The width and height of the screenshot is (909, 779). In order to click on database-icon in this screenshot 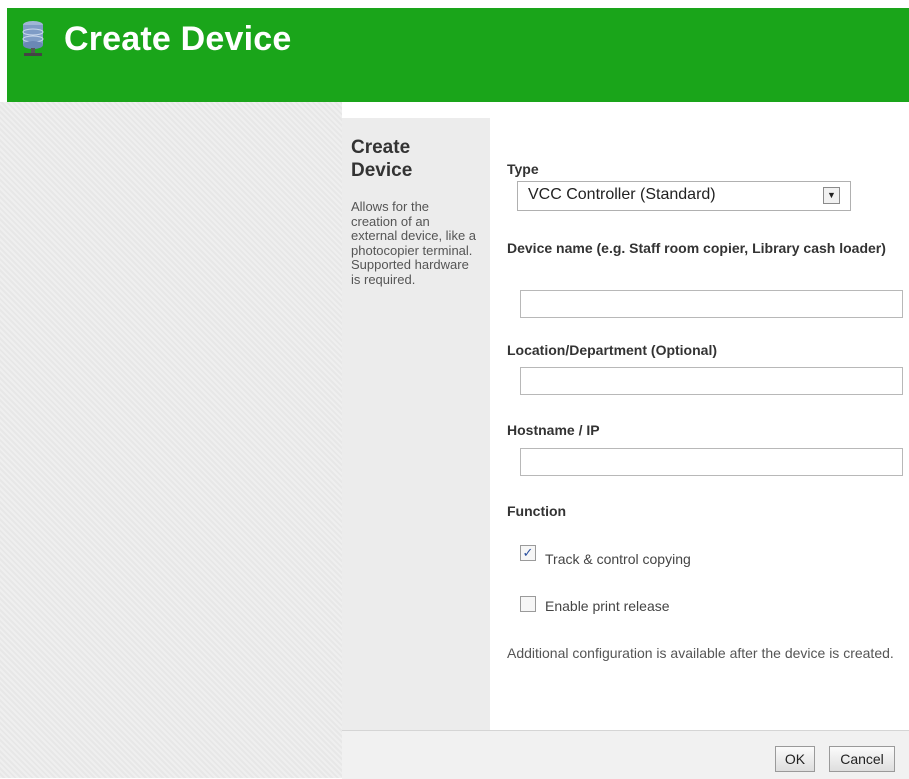, I will do `click(33, 38)`.